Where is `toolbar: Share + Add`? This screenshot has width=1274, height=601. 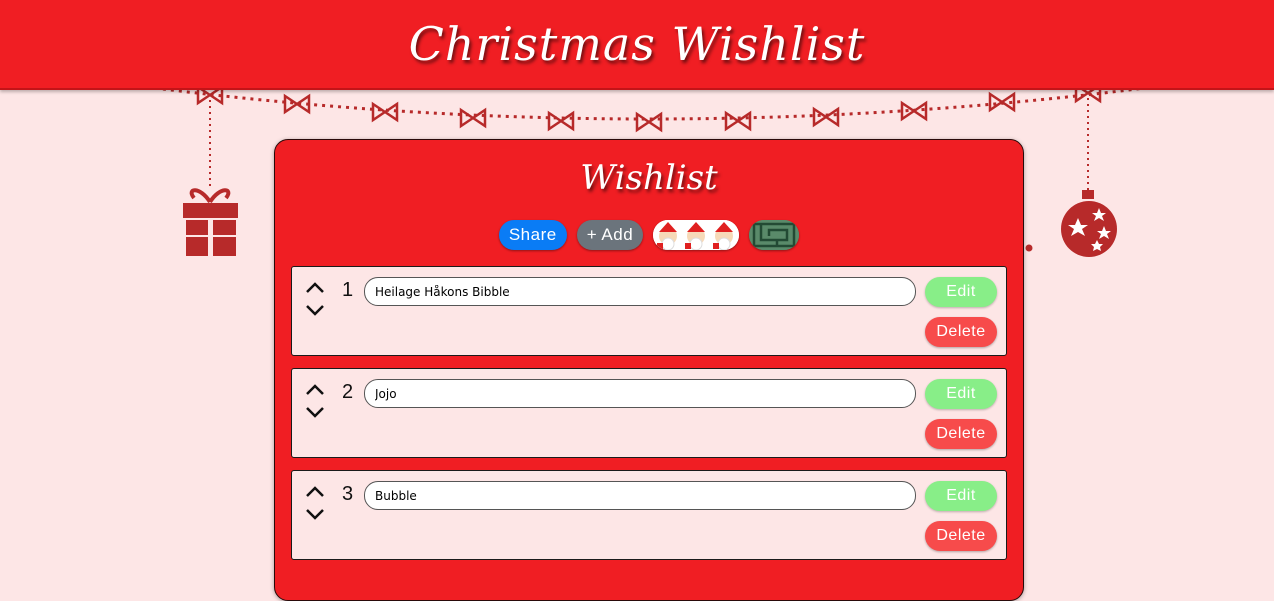
toolbar: Share + Add is located at coordinates (649, 235).